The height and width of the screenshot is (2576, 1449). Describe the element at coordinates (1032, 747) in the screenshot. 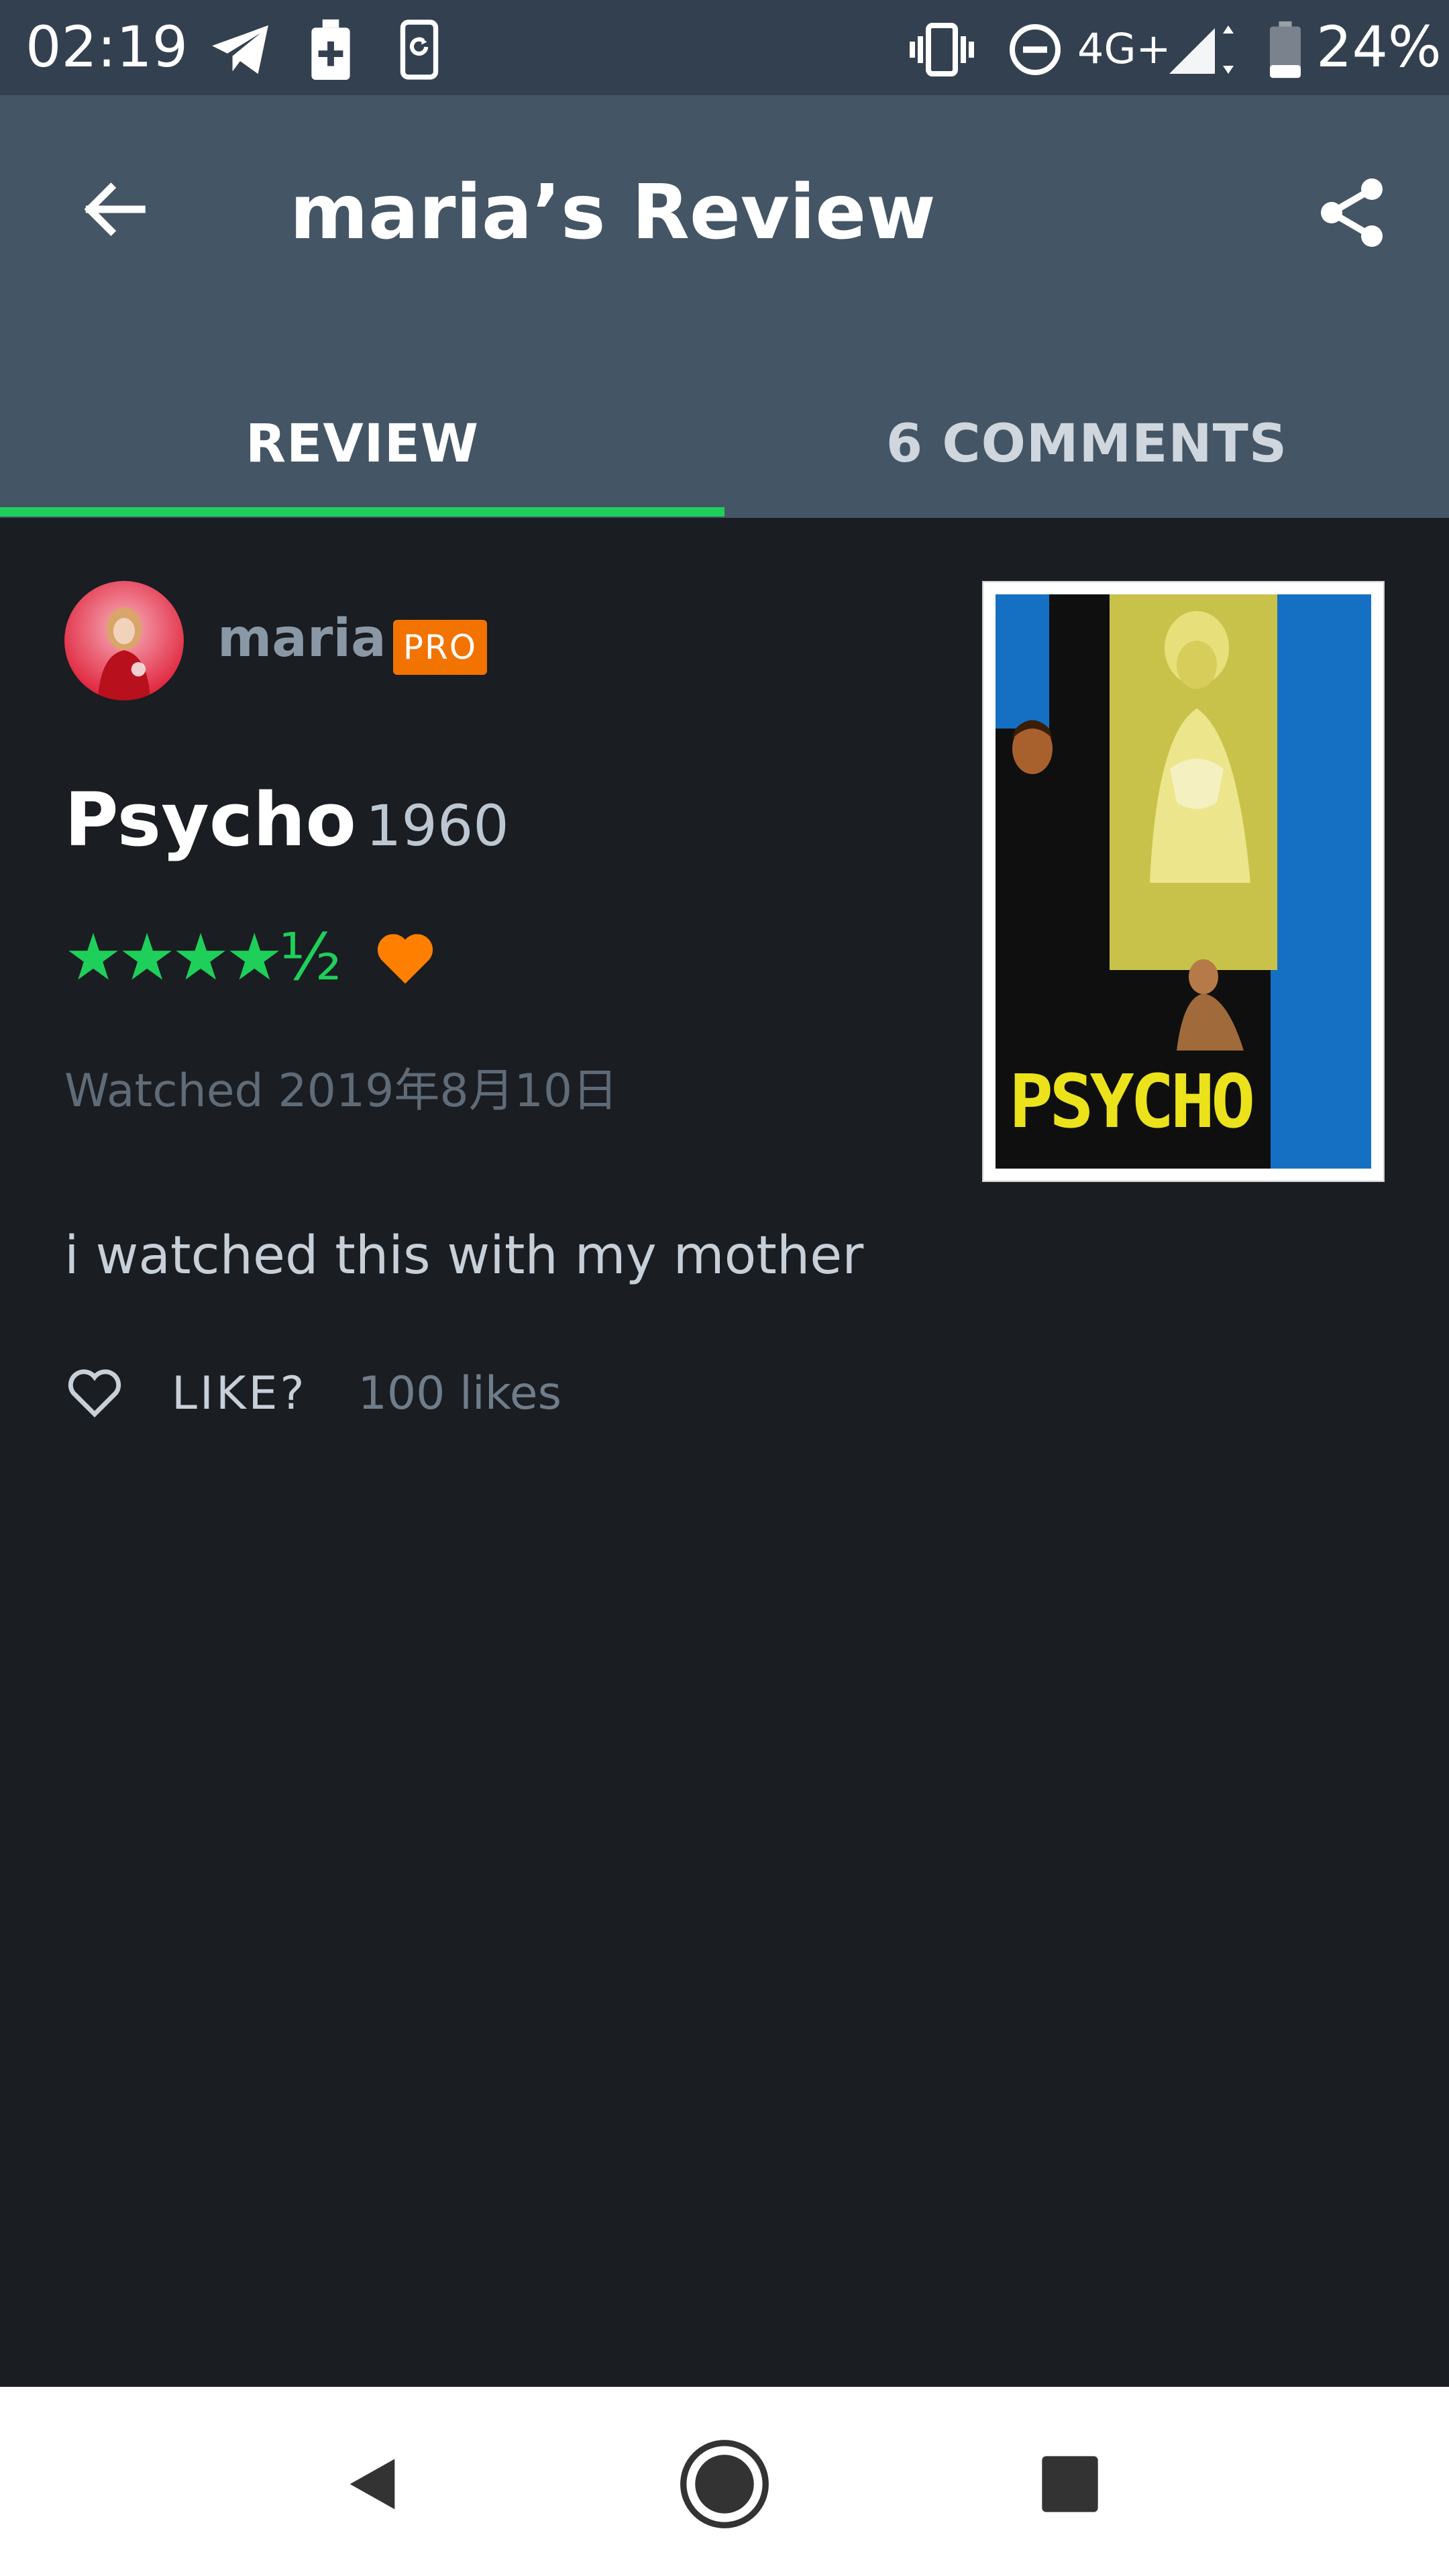

I see `poster-man-face` at that location.